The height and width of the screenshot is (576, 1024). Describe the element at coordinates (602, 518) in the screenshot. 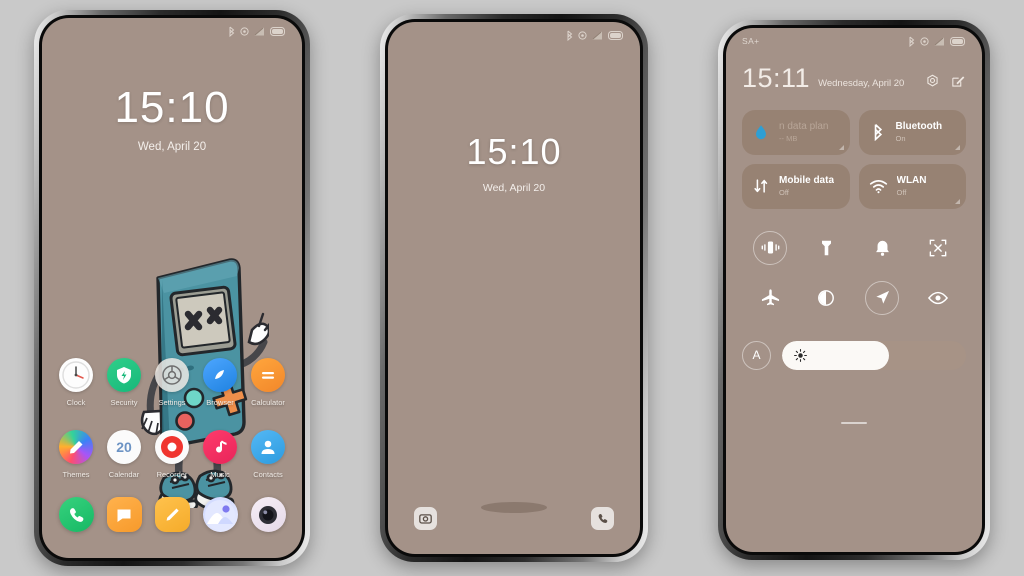

I see `lockscreen-phone-shortcut` at that location.